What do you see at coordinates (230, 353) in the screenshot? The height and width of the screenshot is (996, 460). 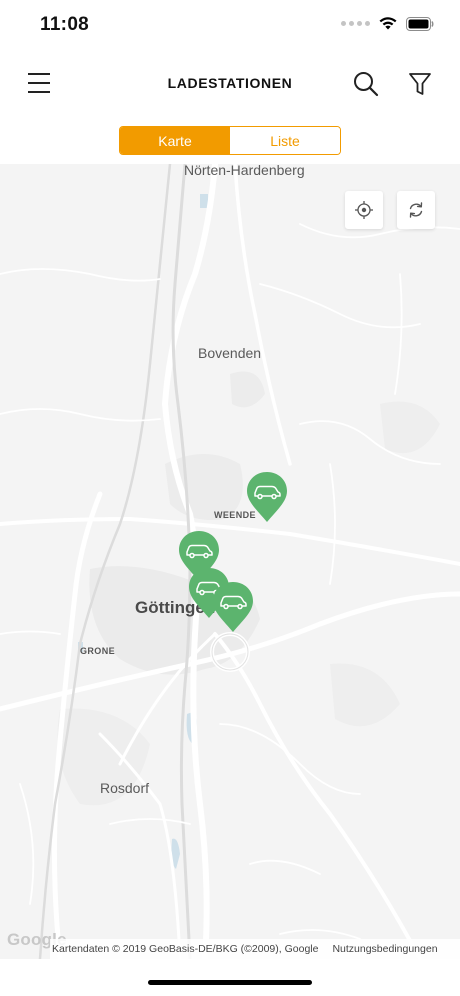 I see `map-label-bovenden: Bovenden` at bounding box center [230, 353].